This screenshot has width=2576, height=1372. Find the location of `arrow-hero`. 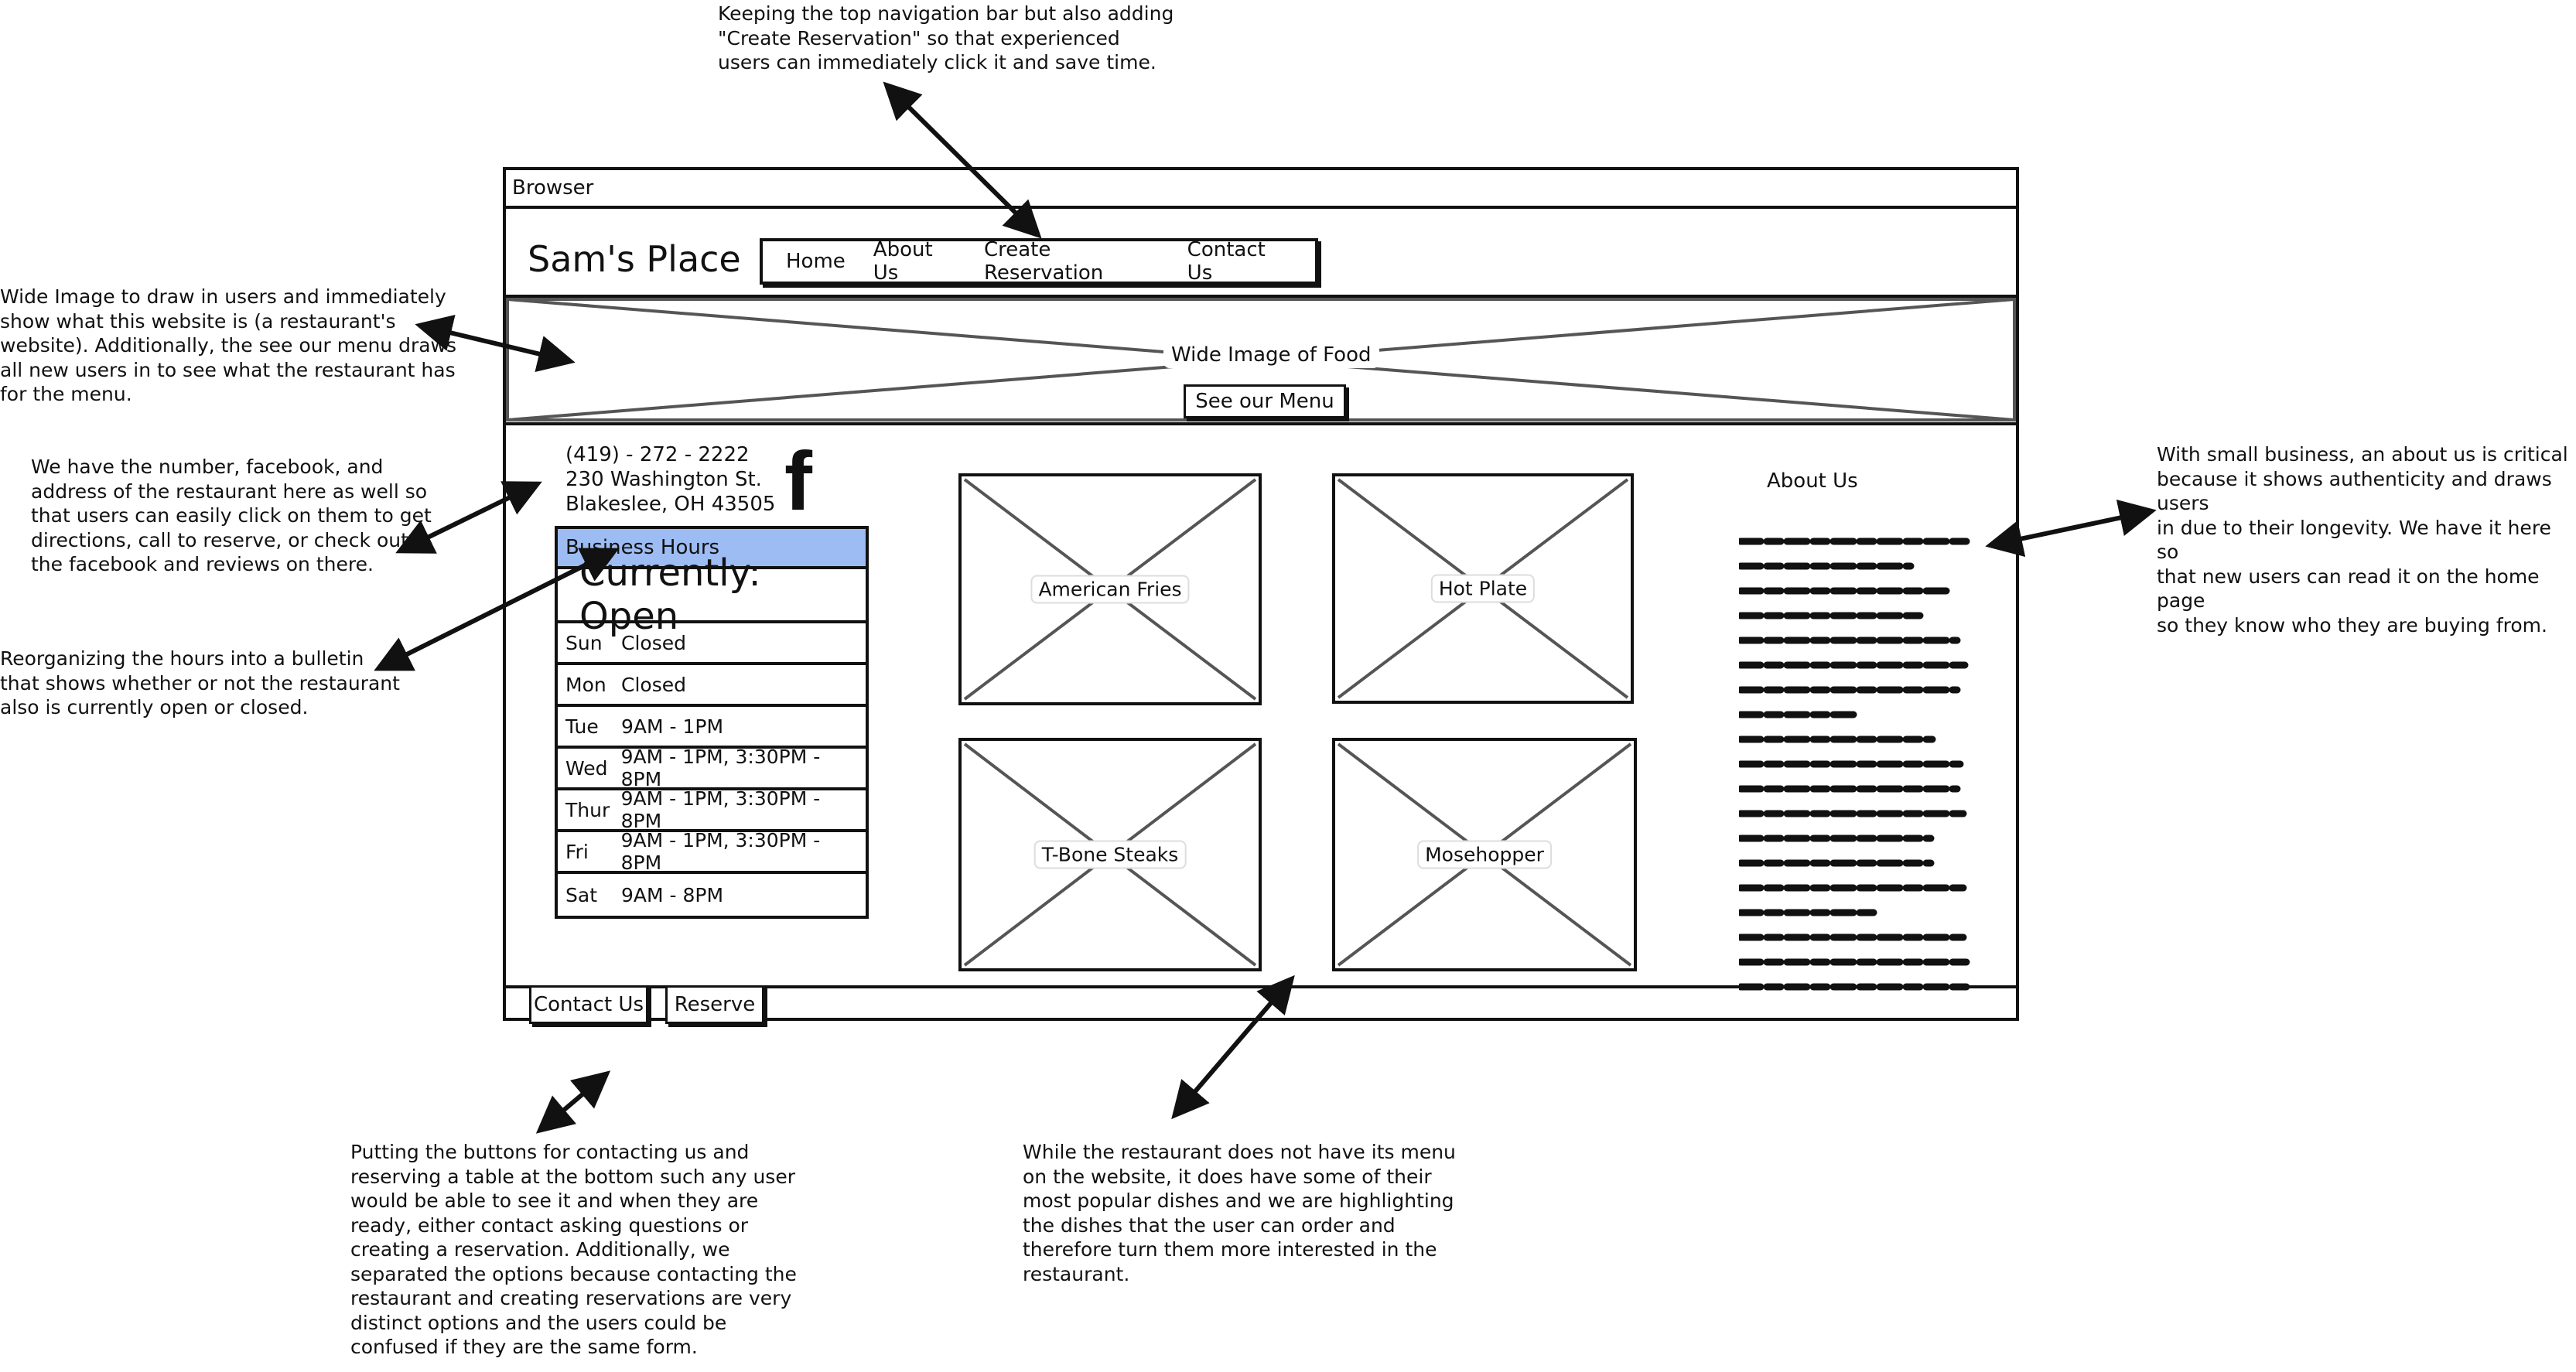

arrow-hero is located at coordinates (496, 343).